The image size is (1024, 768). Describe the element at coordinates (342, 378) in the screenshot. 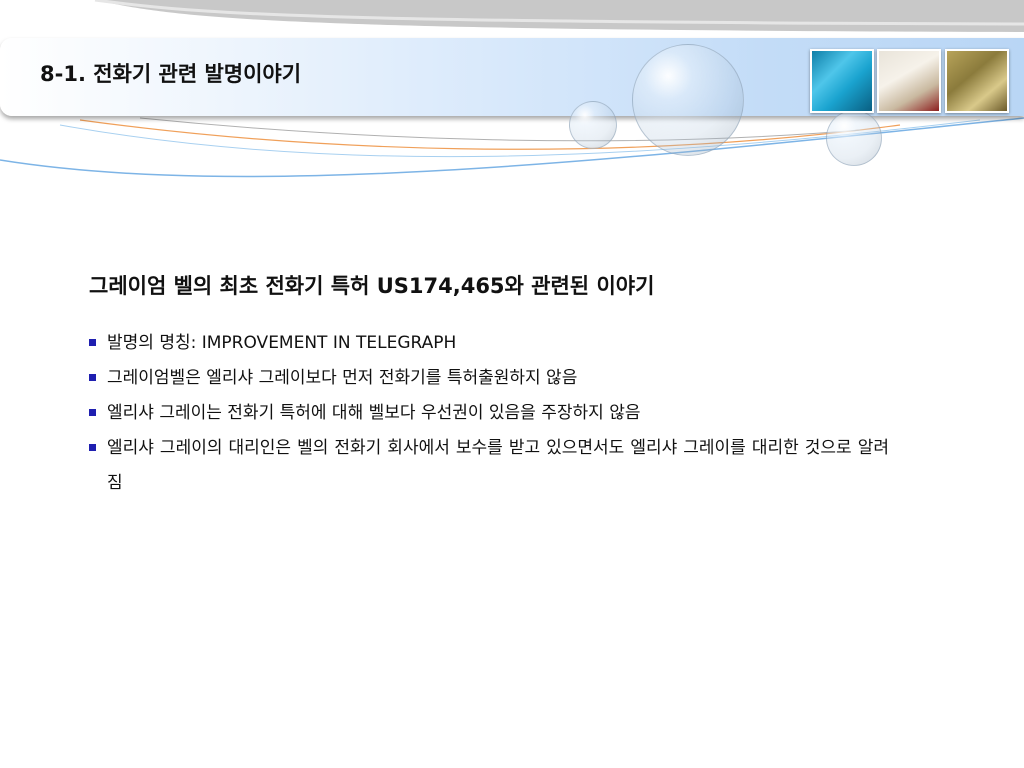

I see `bullet-text: 그레이엄벨은 엘리샤 그레이보다 먼저 전화기를 특허출원하지 않음` at that location.